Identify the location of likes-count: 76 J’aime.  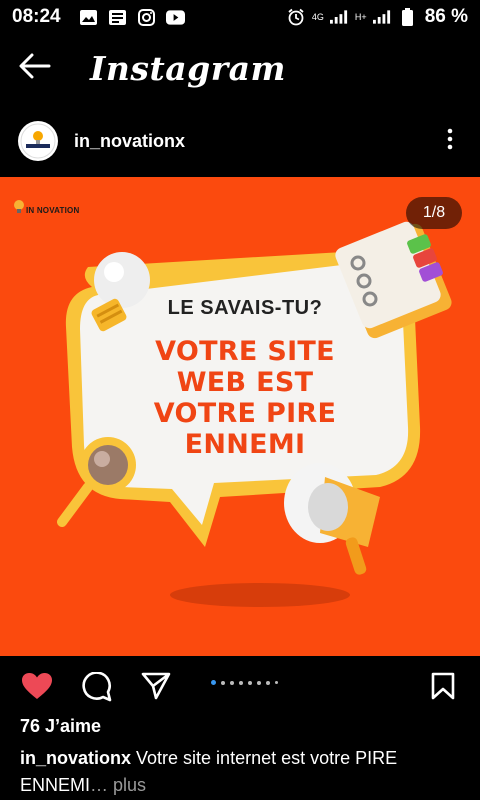
(60, 726).